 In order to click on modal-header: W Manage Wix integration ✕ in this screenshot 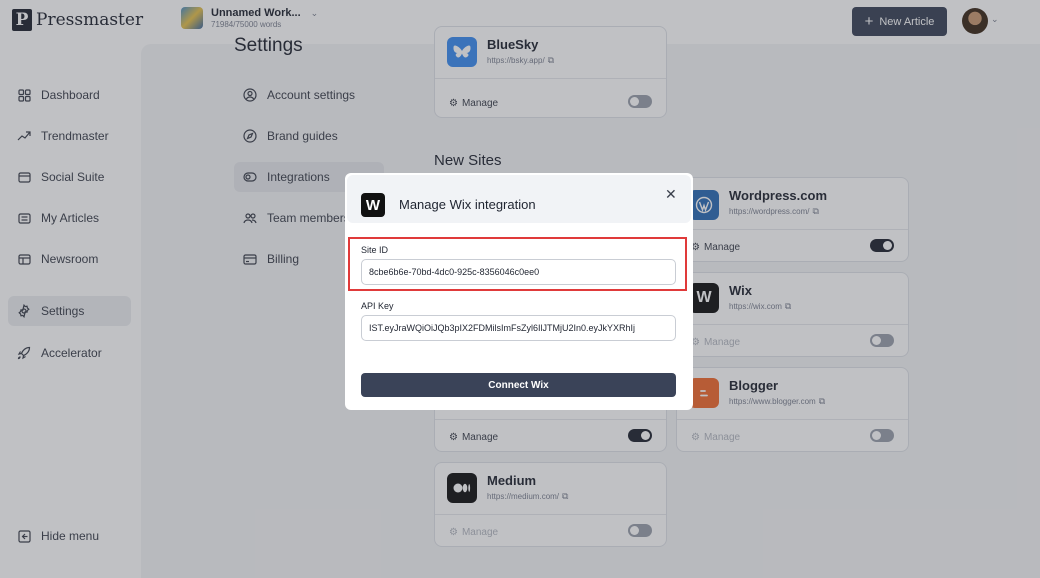, I will do `click(519, 199)`.